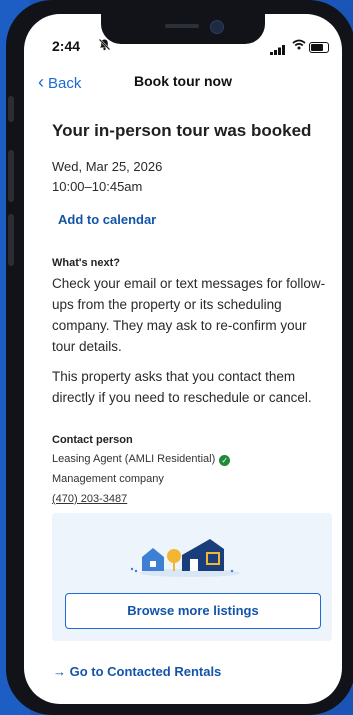  Describe the element at coordinates (108, 479) in the screenshot. I see `contact-role: Management company` at that location.